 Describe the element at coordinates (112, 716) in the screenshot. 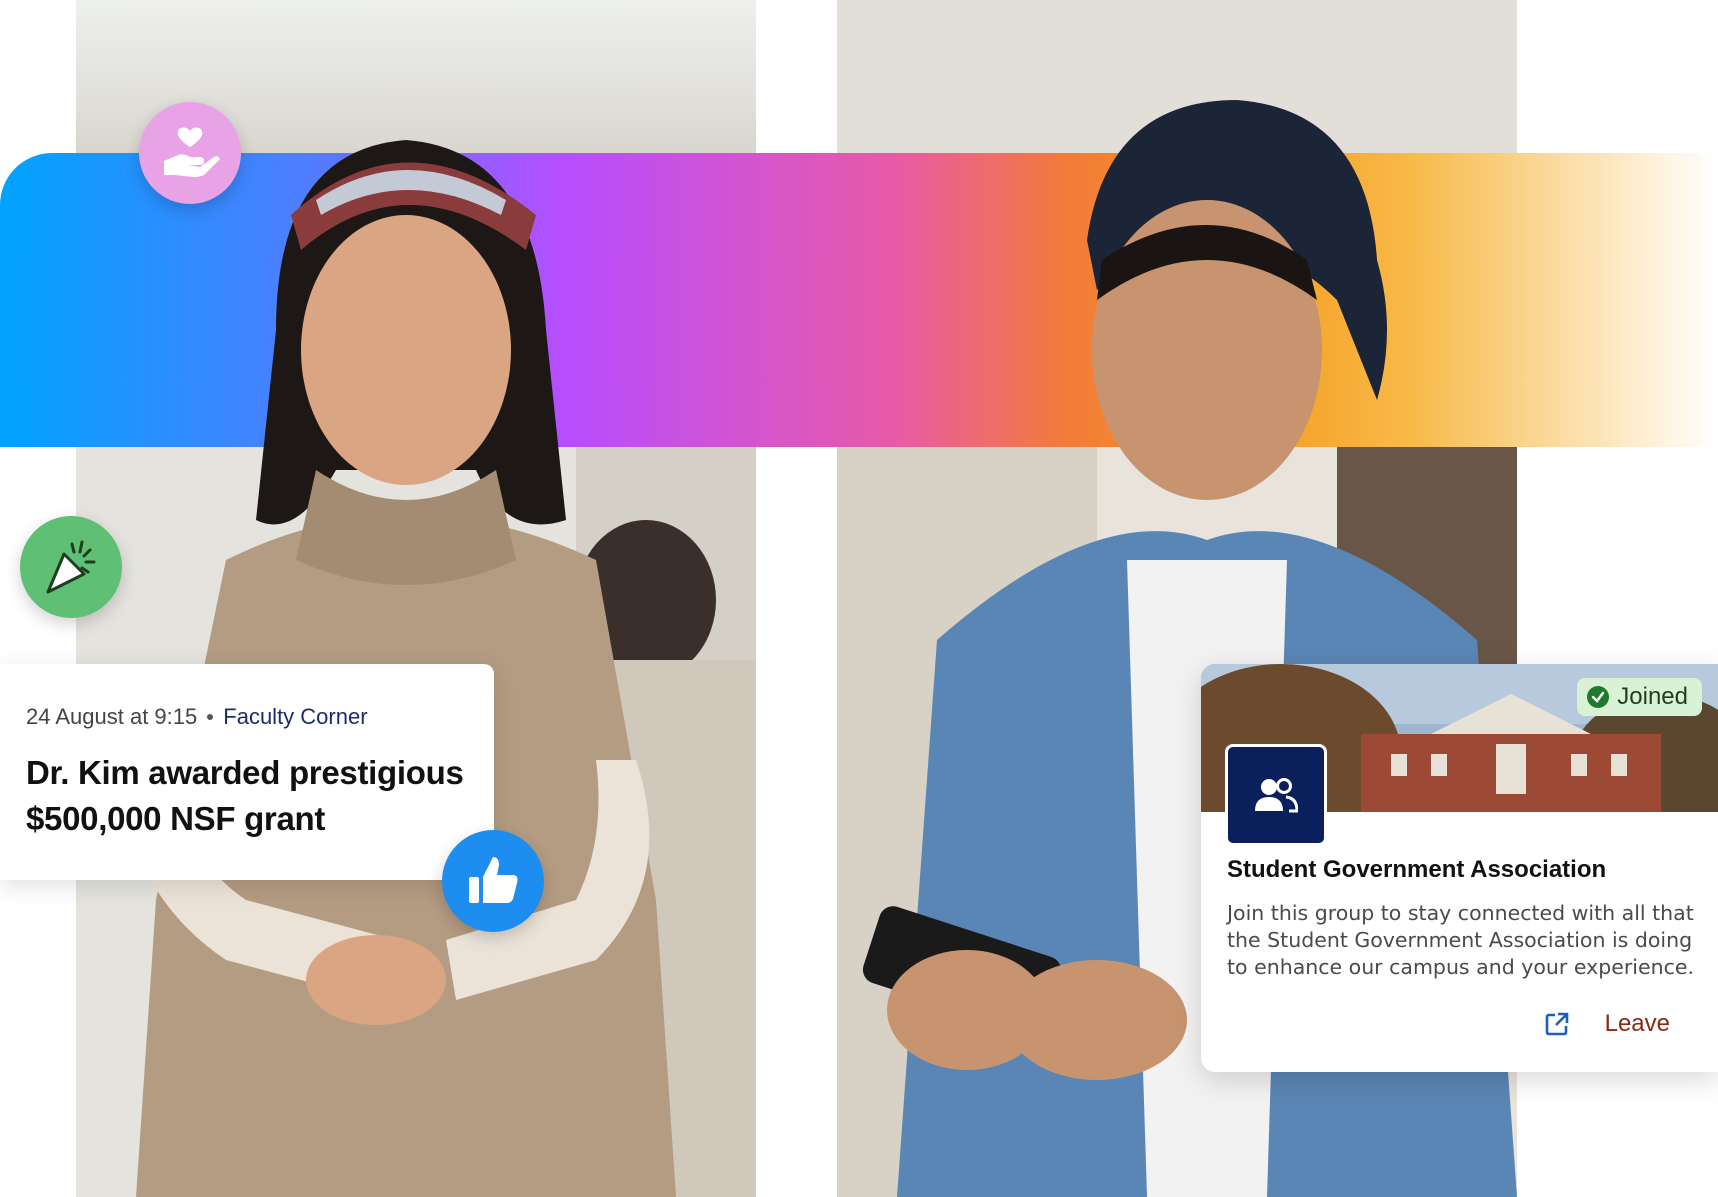

I see `post-date: 24 August at 9:15` at that location.